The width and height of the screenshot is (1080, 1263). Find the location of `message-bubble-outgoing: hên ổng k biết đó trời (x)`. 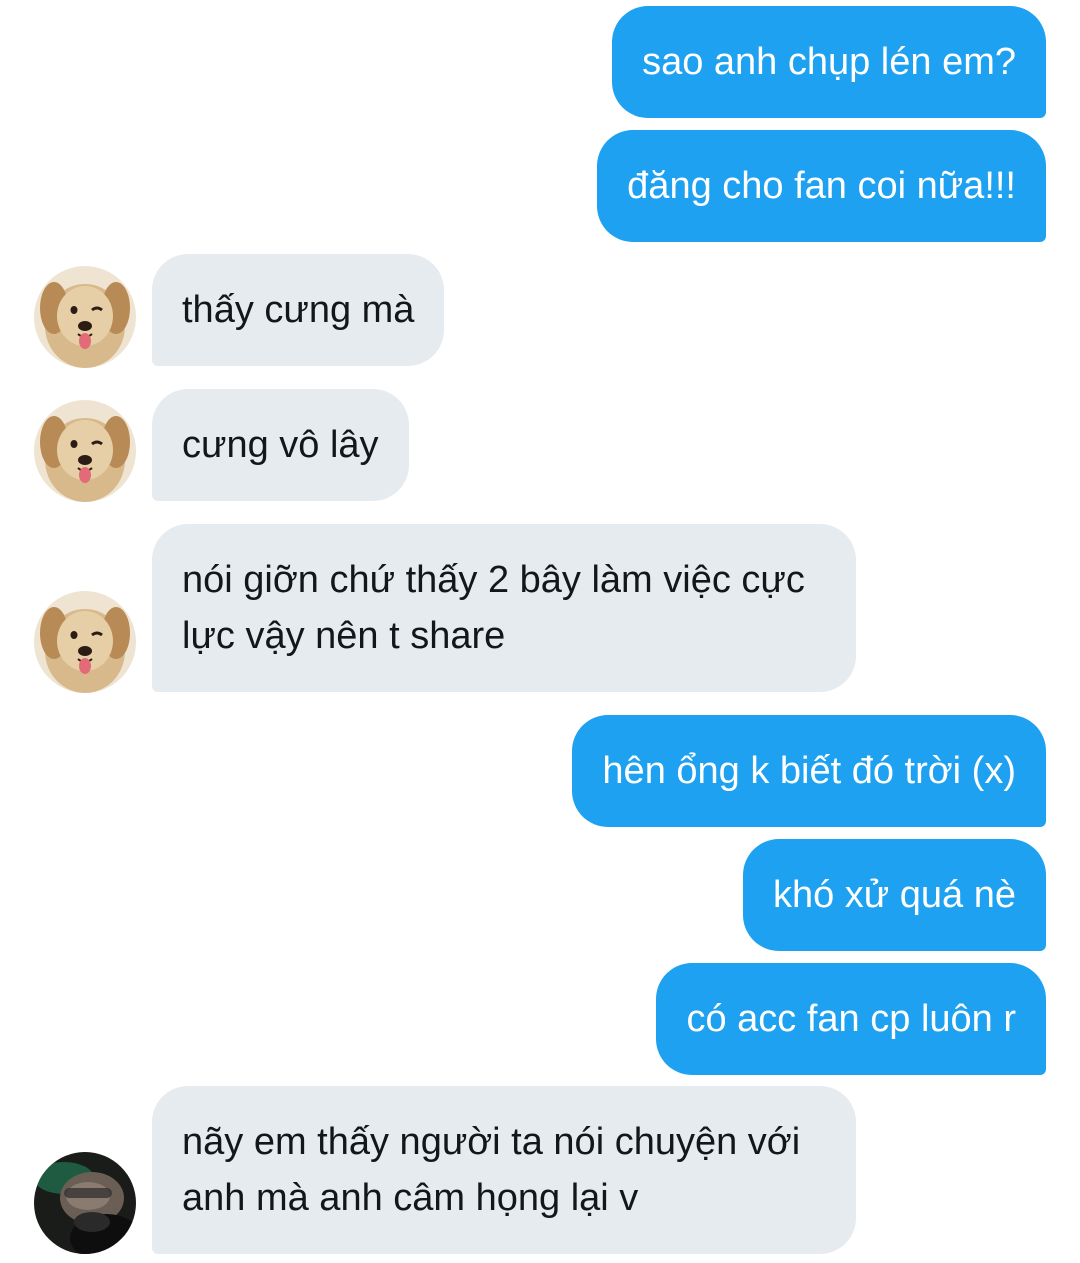

message-bubble-outgoing: hên ổng k biết đó trời (x) is located at coordinates (809, 771).